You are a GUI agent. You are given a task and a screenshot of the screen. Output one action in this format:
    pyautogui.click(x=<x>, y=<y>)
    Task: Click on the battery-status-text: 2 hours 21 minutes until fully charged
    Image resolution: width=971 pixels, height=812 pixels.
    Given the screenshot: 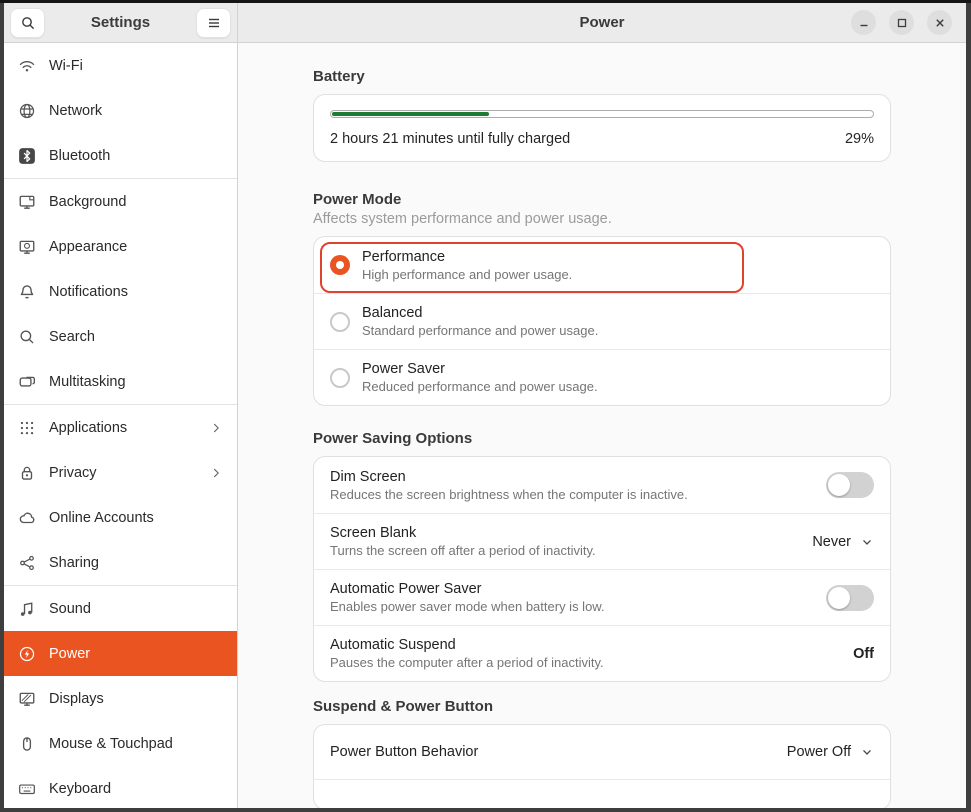 What is the action you would take?
    pyautogui.click(x=450, y=139)
    